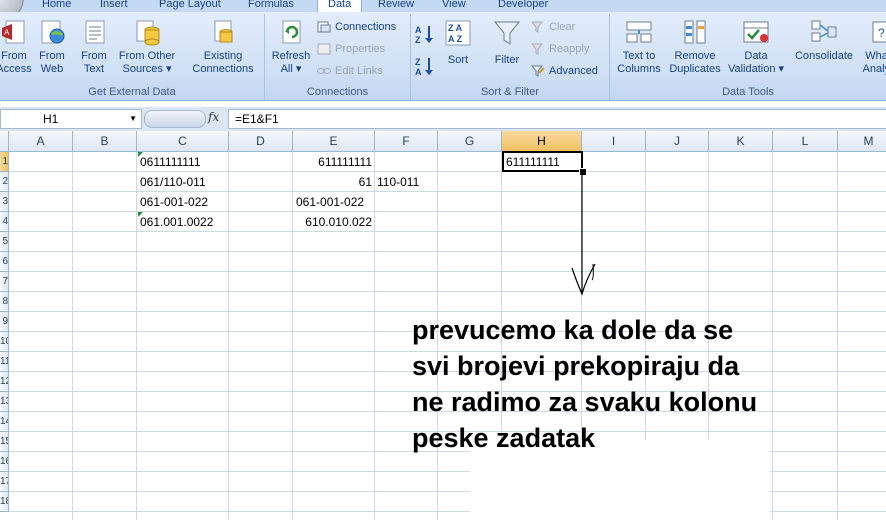 The width and height of the screenshot is (886, 520). What do you see at coordinates (334, 162) in the screenshot?
I see `cell-e1: 611111111` at bounding box center [334, 162].